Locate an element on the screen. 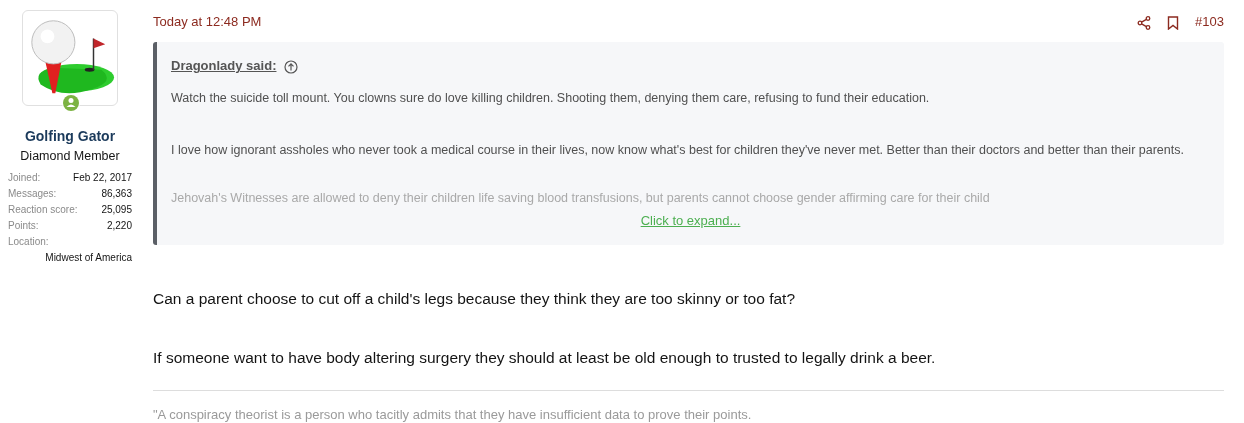 This screenshot has width=1244, height=423. user-title: Diamond Member is located at coordinates (70, 156).